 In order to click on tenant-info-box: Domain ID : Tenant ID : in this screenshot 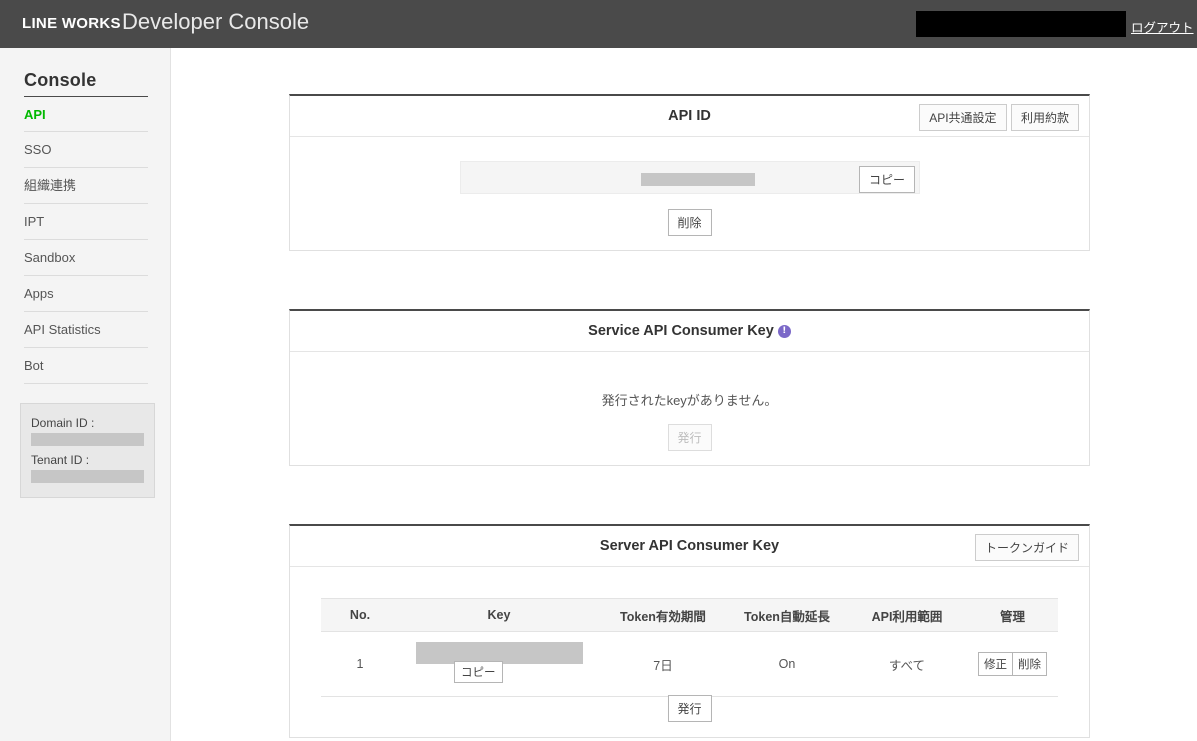, I will do `click(87, 450)`.